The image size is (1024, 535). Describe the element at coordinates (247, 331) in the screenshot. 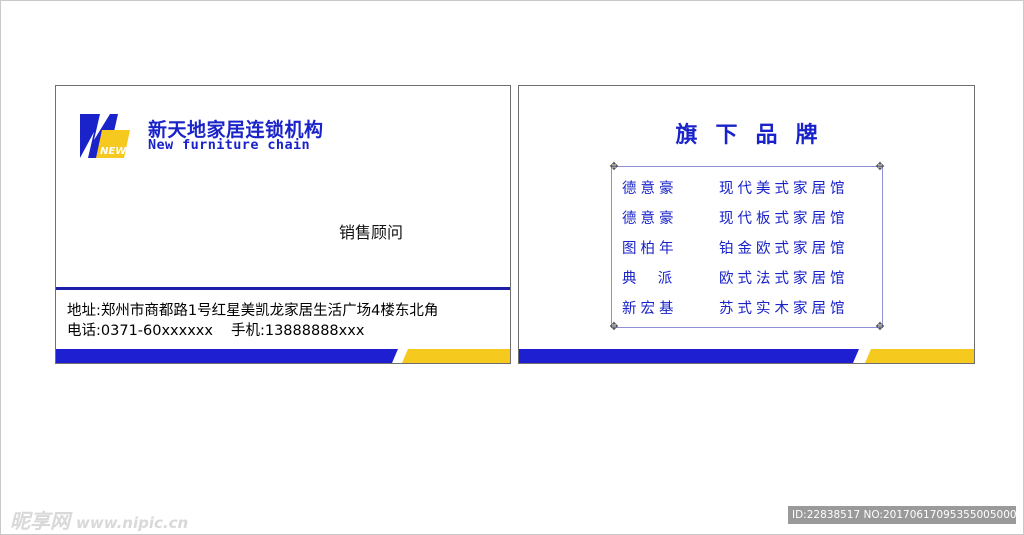

I see `mobile-label: 手机:` at that location.